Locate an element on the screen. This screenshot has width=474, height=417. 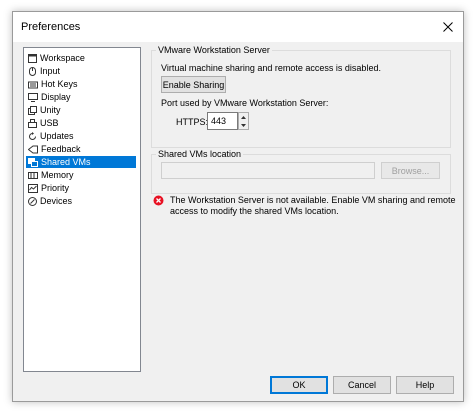
shared-vms-icon is located at coordinates (33, 162).